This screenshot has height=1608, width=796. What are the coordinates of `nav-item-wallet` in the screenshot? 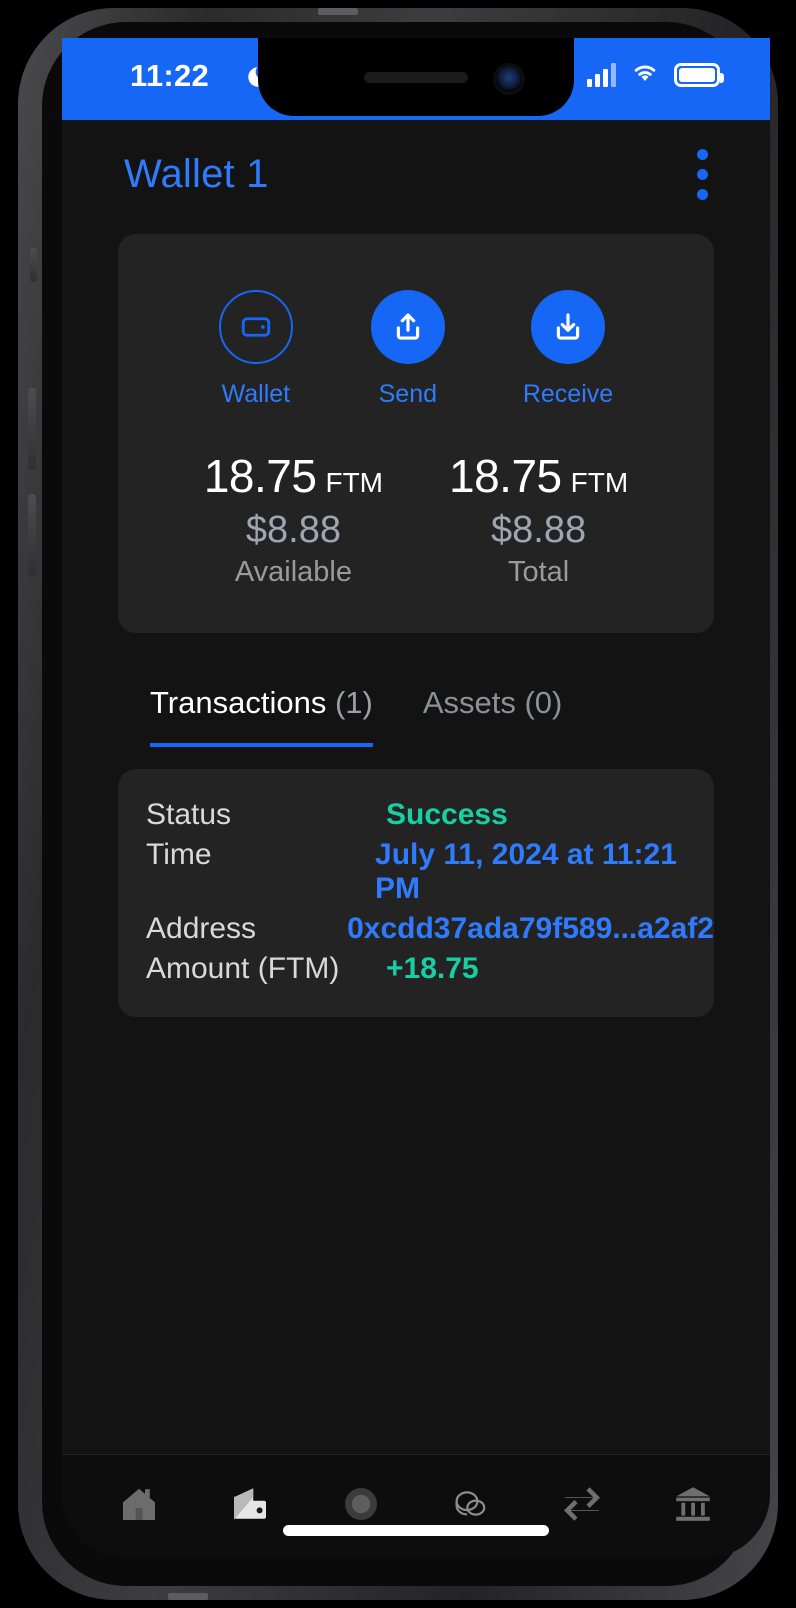 It's located at (250, 1507).